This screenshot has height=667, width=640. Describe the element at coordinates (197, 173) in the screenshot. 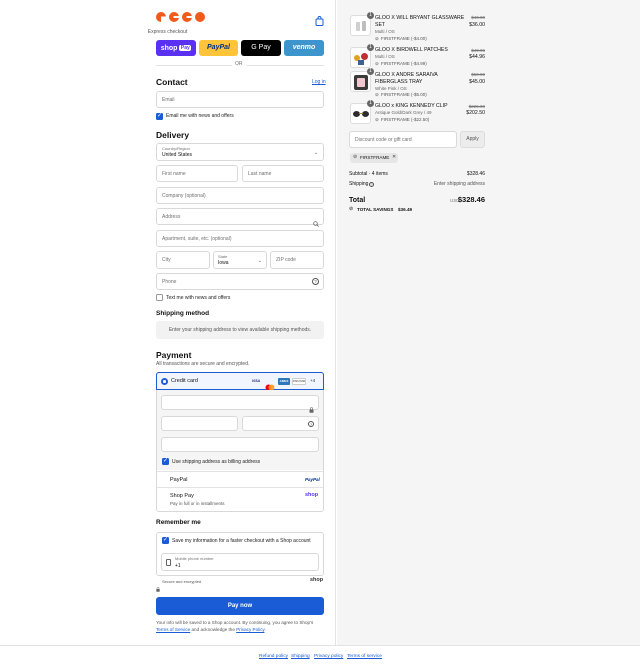

I see `first-name-field: First name` at that location.